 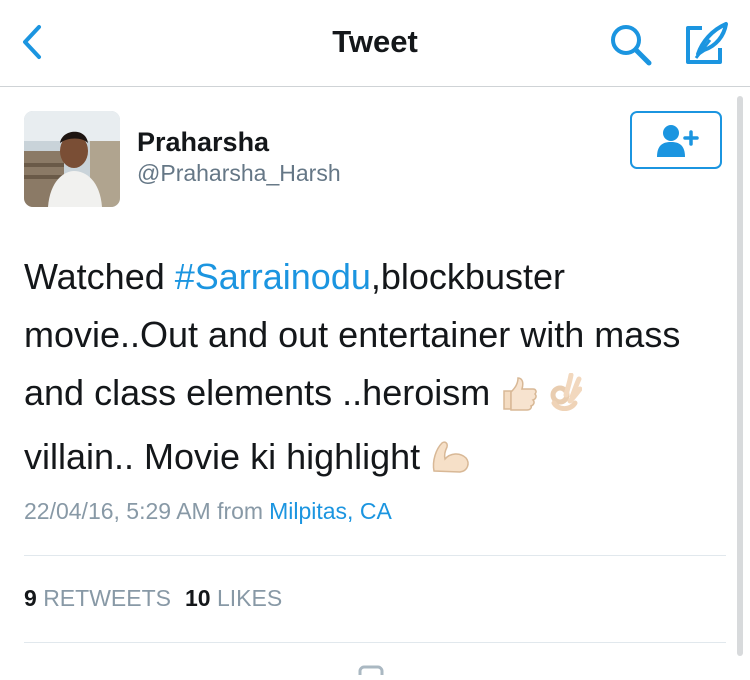 What do you see at coordinates (451, 463) in the screenshot?
I see `flexed-biceps-emoji` at bounding box center [451, 463].